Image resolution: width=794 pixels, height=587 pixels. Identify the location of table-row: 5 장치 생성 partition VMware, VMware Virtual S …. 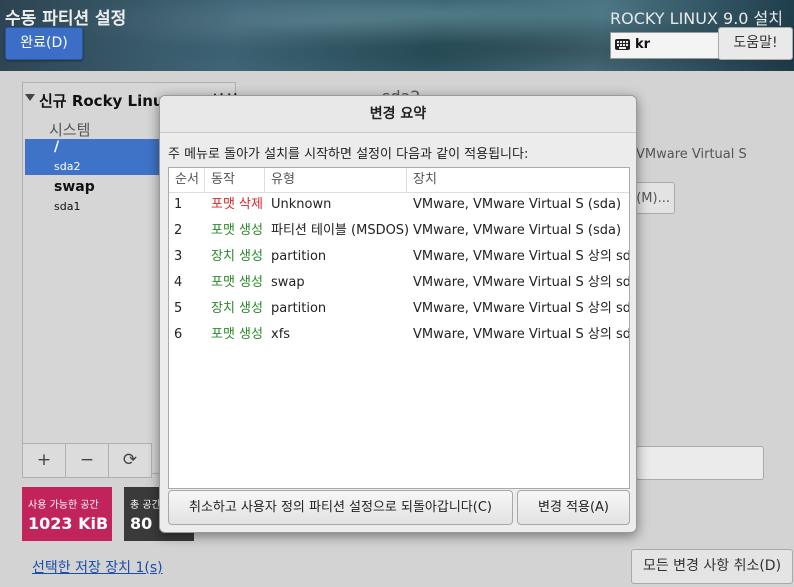
(399, 309).